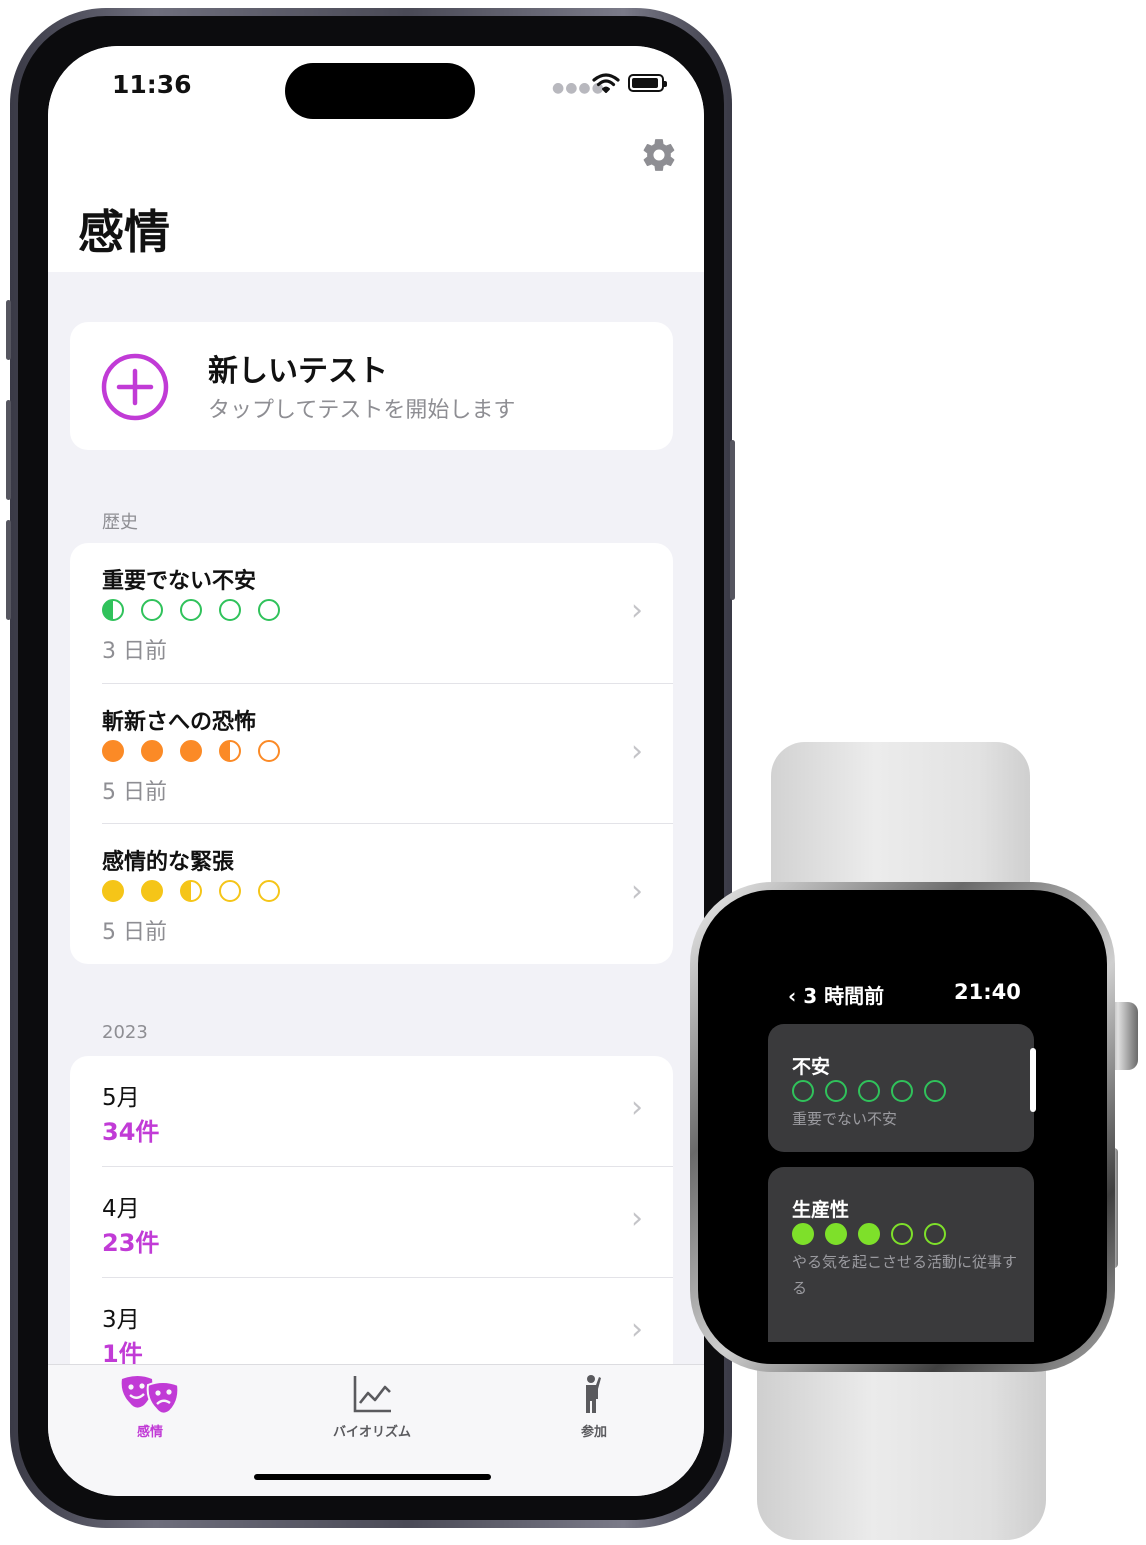 The image size is (1146, 1545). I want to click on history-row-title: 重要でない不安, so click(179, 581).